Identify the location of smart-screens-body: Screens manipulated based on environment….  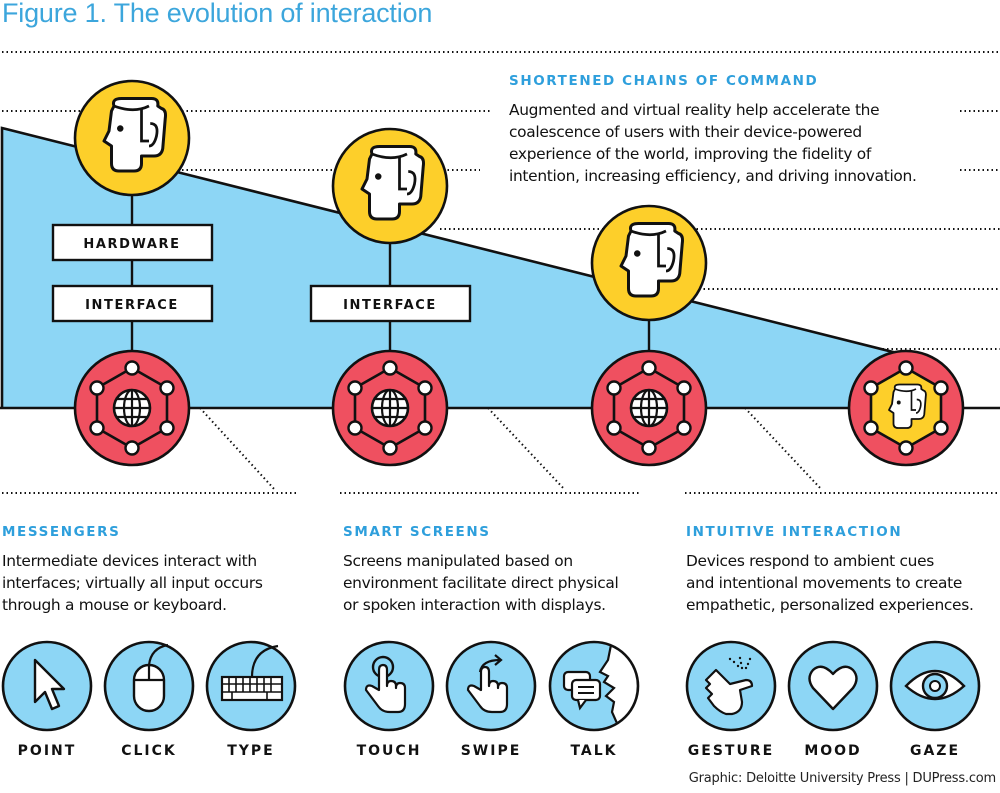
(481, 583).